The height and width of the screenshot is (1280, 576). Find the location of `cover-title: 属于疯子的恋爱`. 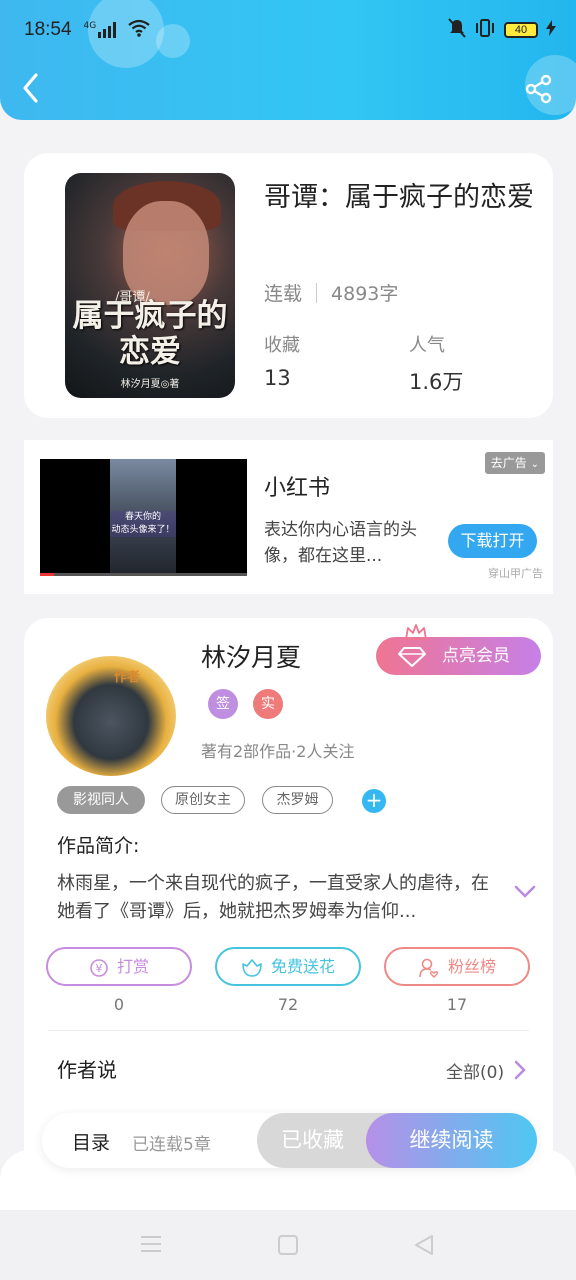

cover-title: 属于疯子的恋爱 is located at coordinates (150, 334).